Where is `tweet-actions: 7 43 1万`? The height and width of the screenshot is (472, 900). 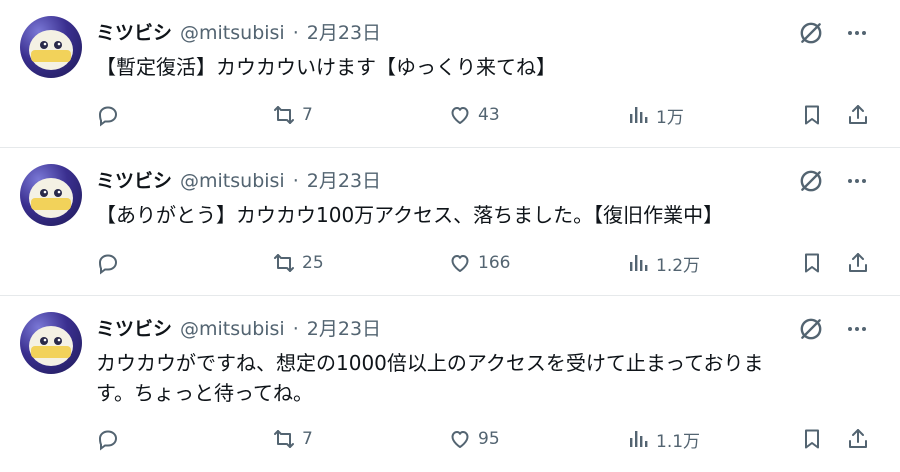 tweet-actions: 7 43 1万 is located at coordinates (486, 115).